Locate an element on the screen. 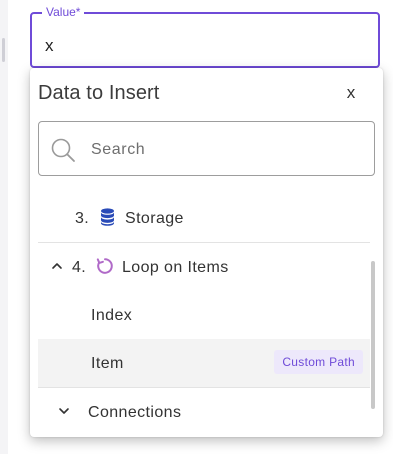 Image resolution: width=393 pixels, height=454 pixels. list-item-item: Item Custom Path is located at coordinates (204, 363).